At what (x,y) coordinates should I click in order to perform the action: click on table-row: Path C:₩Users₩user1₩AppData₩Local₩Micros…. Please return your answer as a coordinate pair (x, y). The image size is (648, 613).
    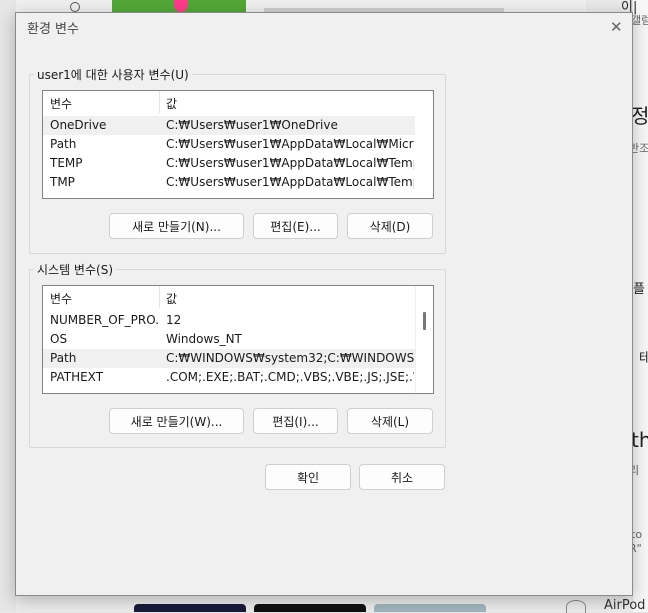
    Looking at the image, I should click on (229, 144).